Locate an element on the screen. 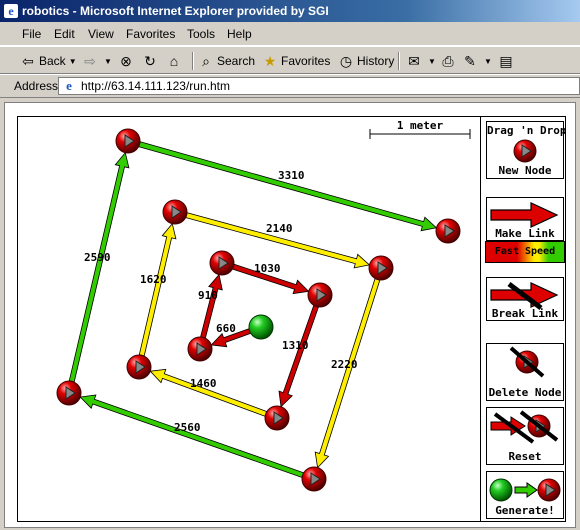 The width and height of the screenshot is (580, 530). history-button: ◷ History is located at coordinates (366, 61).